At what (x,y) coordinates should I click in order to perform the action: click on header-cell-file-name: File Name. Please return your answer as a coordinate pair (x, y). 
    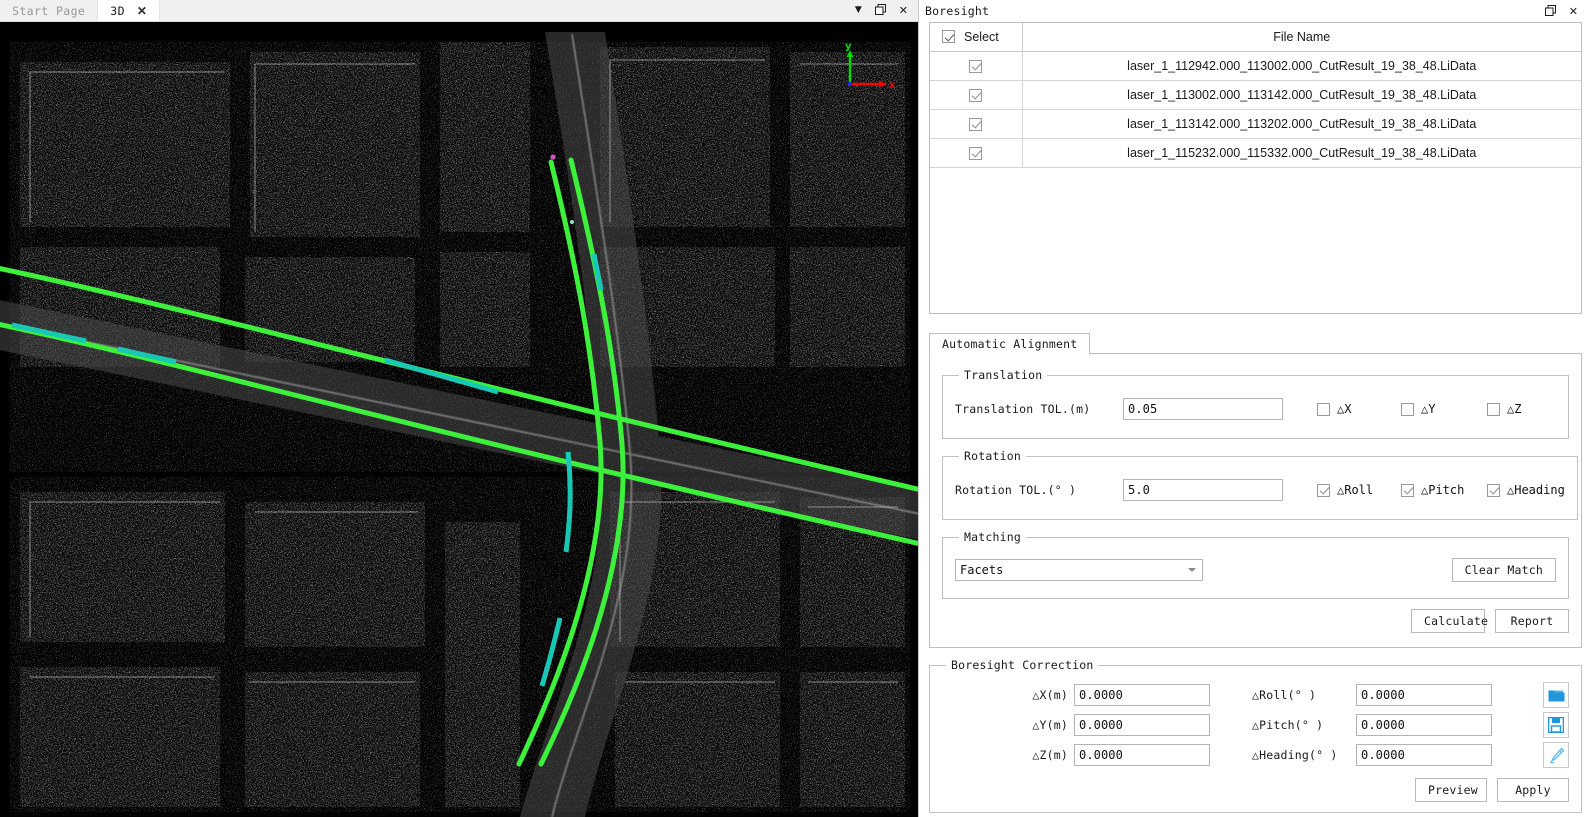
    Looking at the image, I should click on (1301, 37).